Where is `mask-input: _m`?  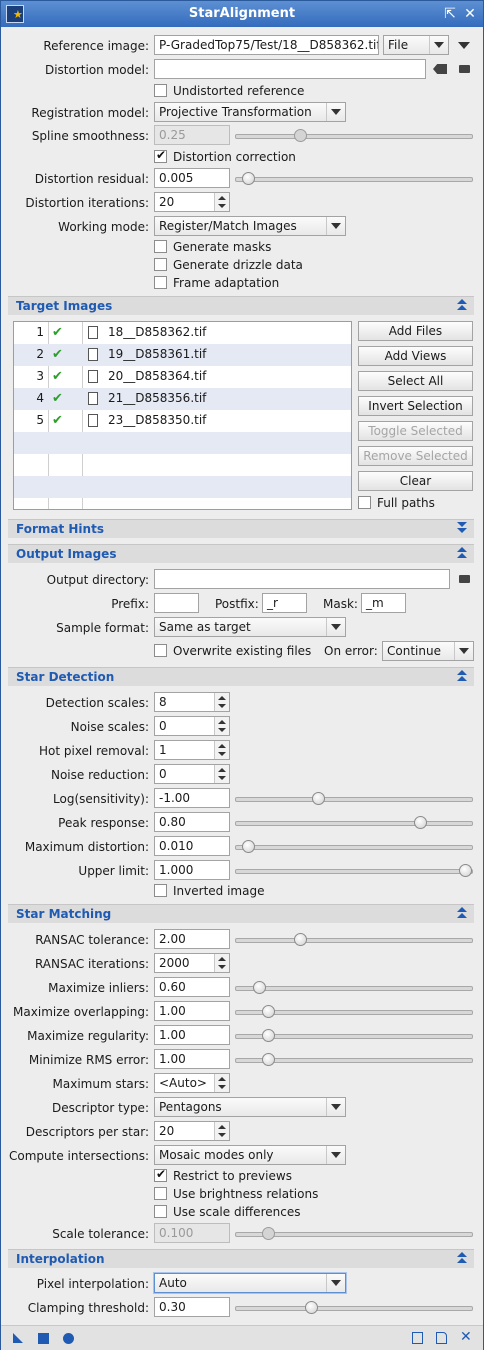 mask-input: _m is located at coordinates (383, 603).